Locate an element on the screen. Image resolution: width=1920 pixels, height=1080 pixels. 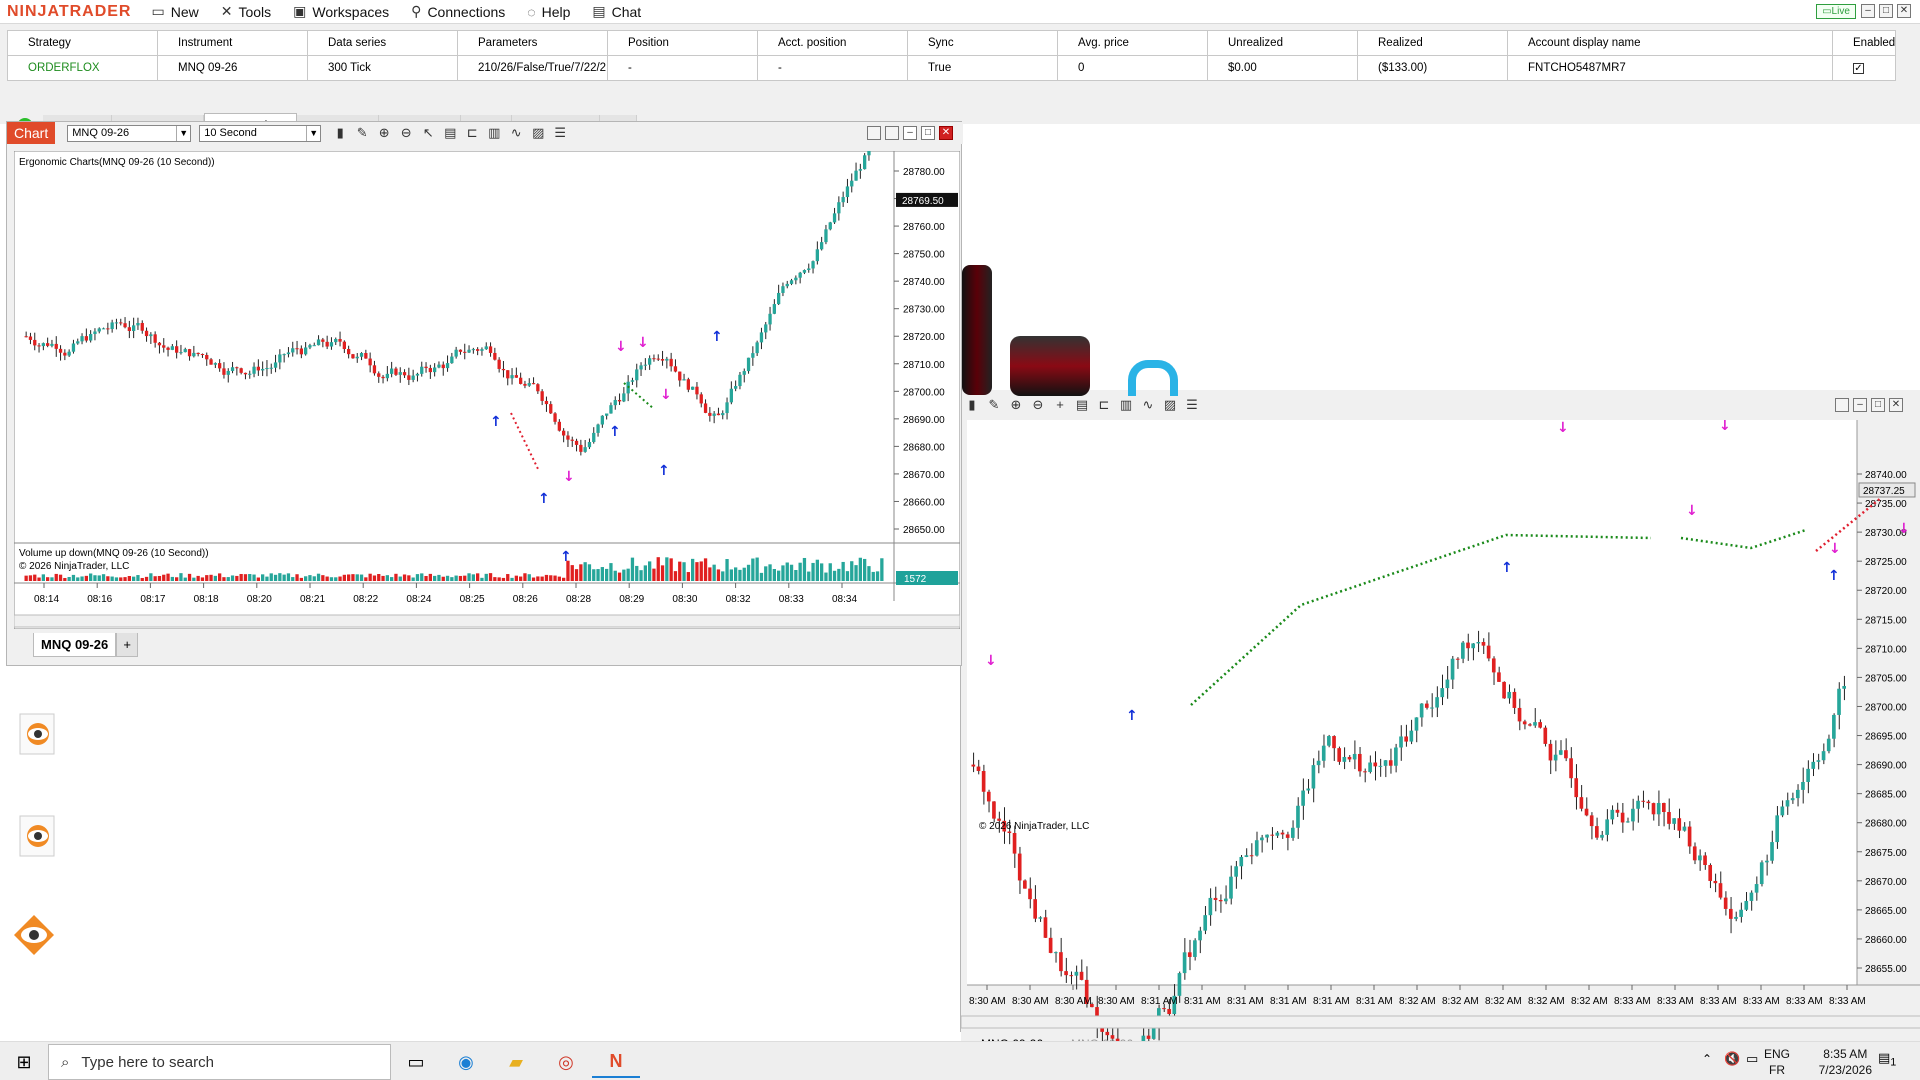
chart2-maximize-button: □ is located at coordinates (1878, 405).